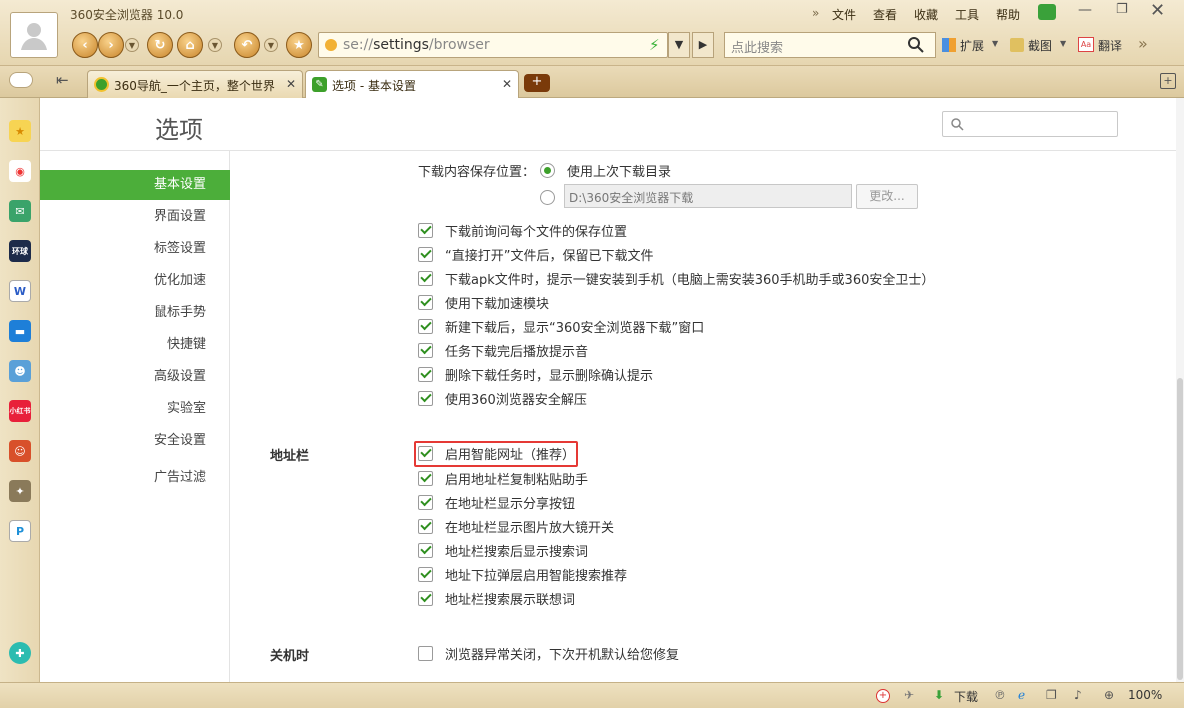  I want to click on sidebar-toggle-icon: ⇤, so click(62, 80).